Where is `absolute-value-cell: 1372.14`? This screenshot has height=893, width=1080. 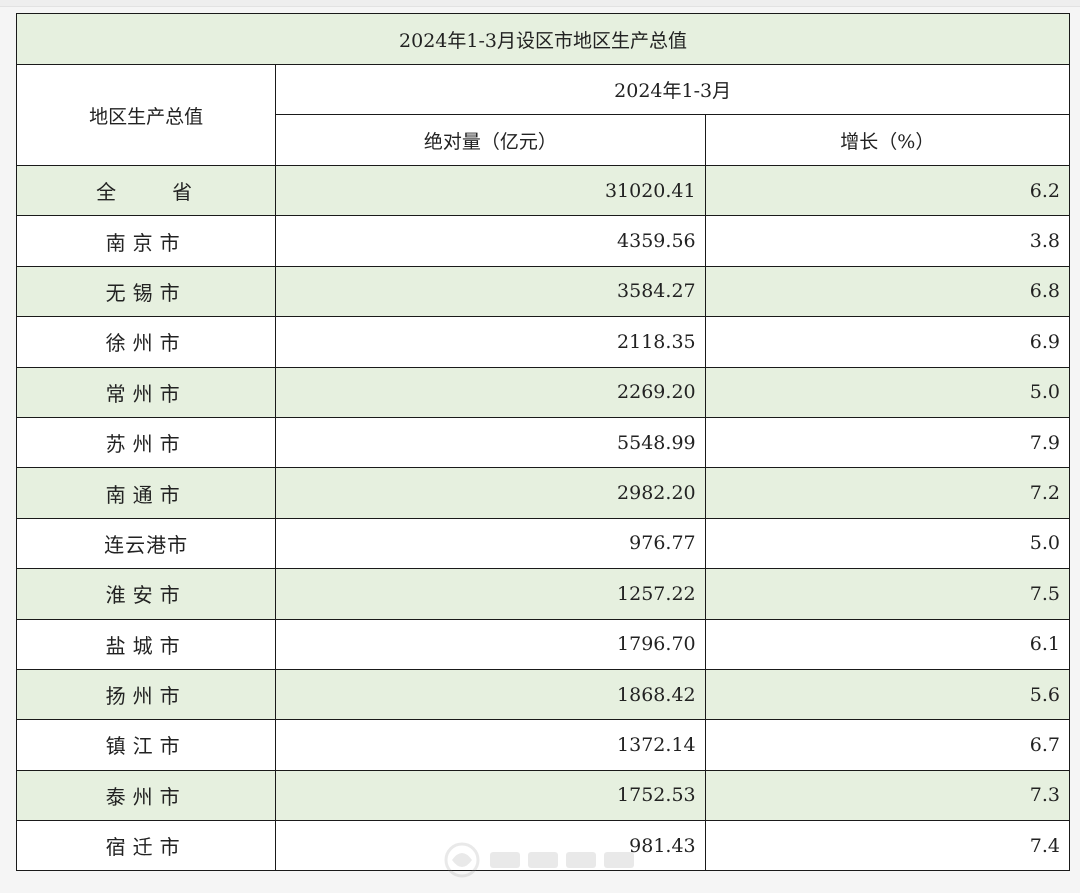 absolute-value-cell: 1372.14 is located at coordinates (490, 745).